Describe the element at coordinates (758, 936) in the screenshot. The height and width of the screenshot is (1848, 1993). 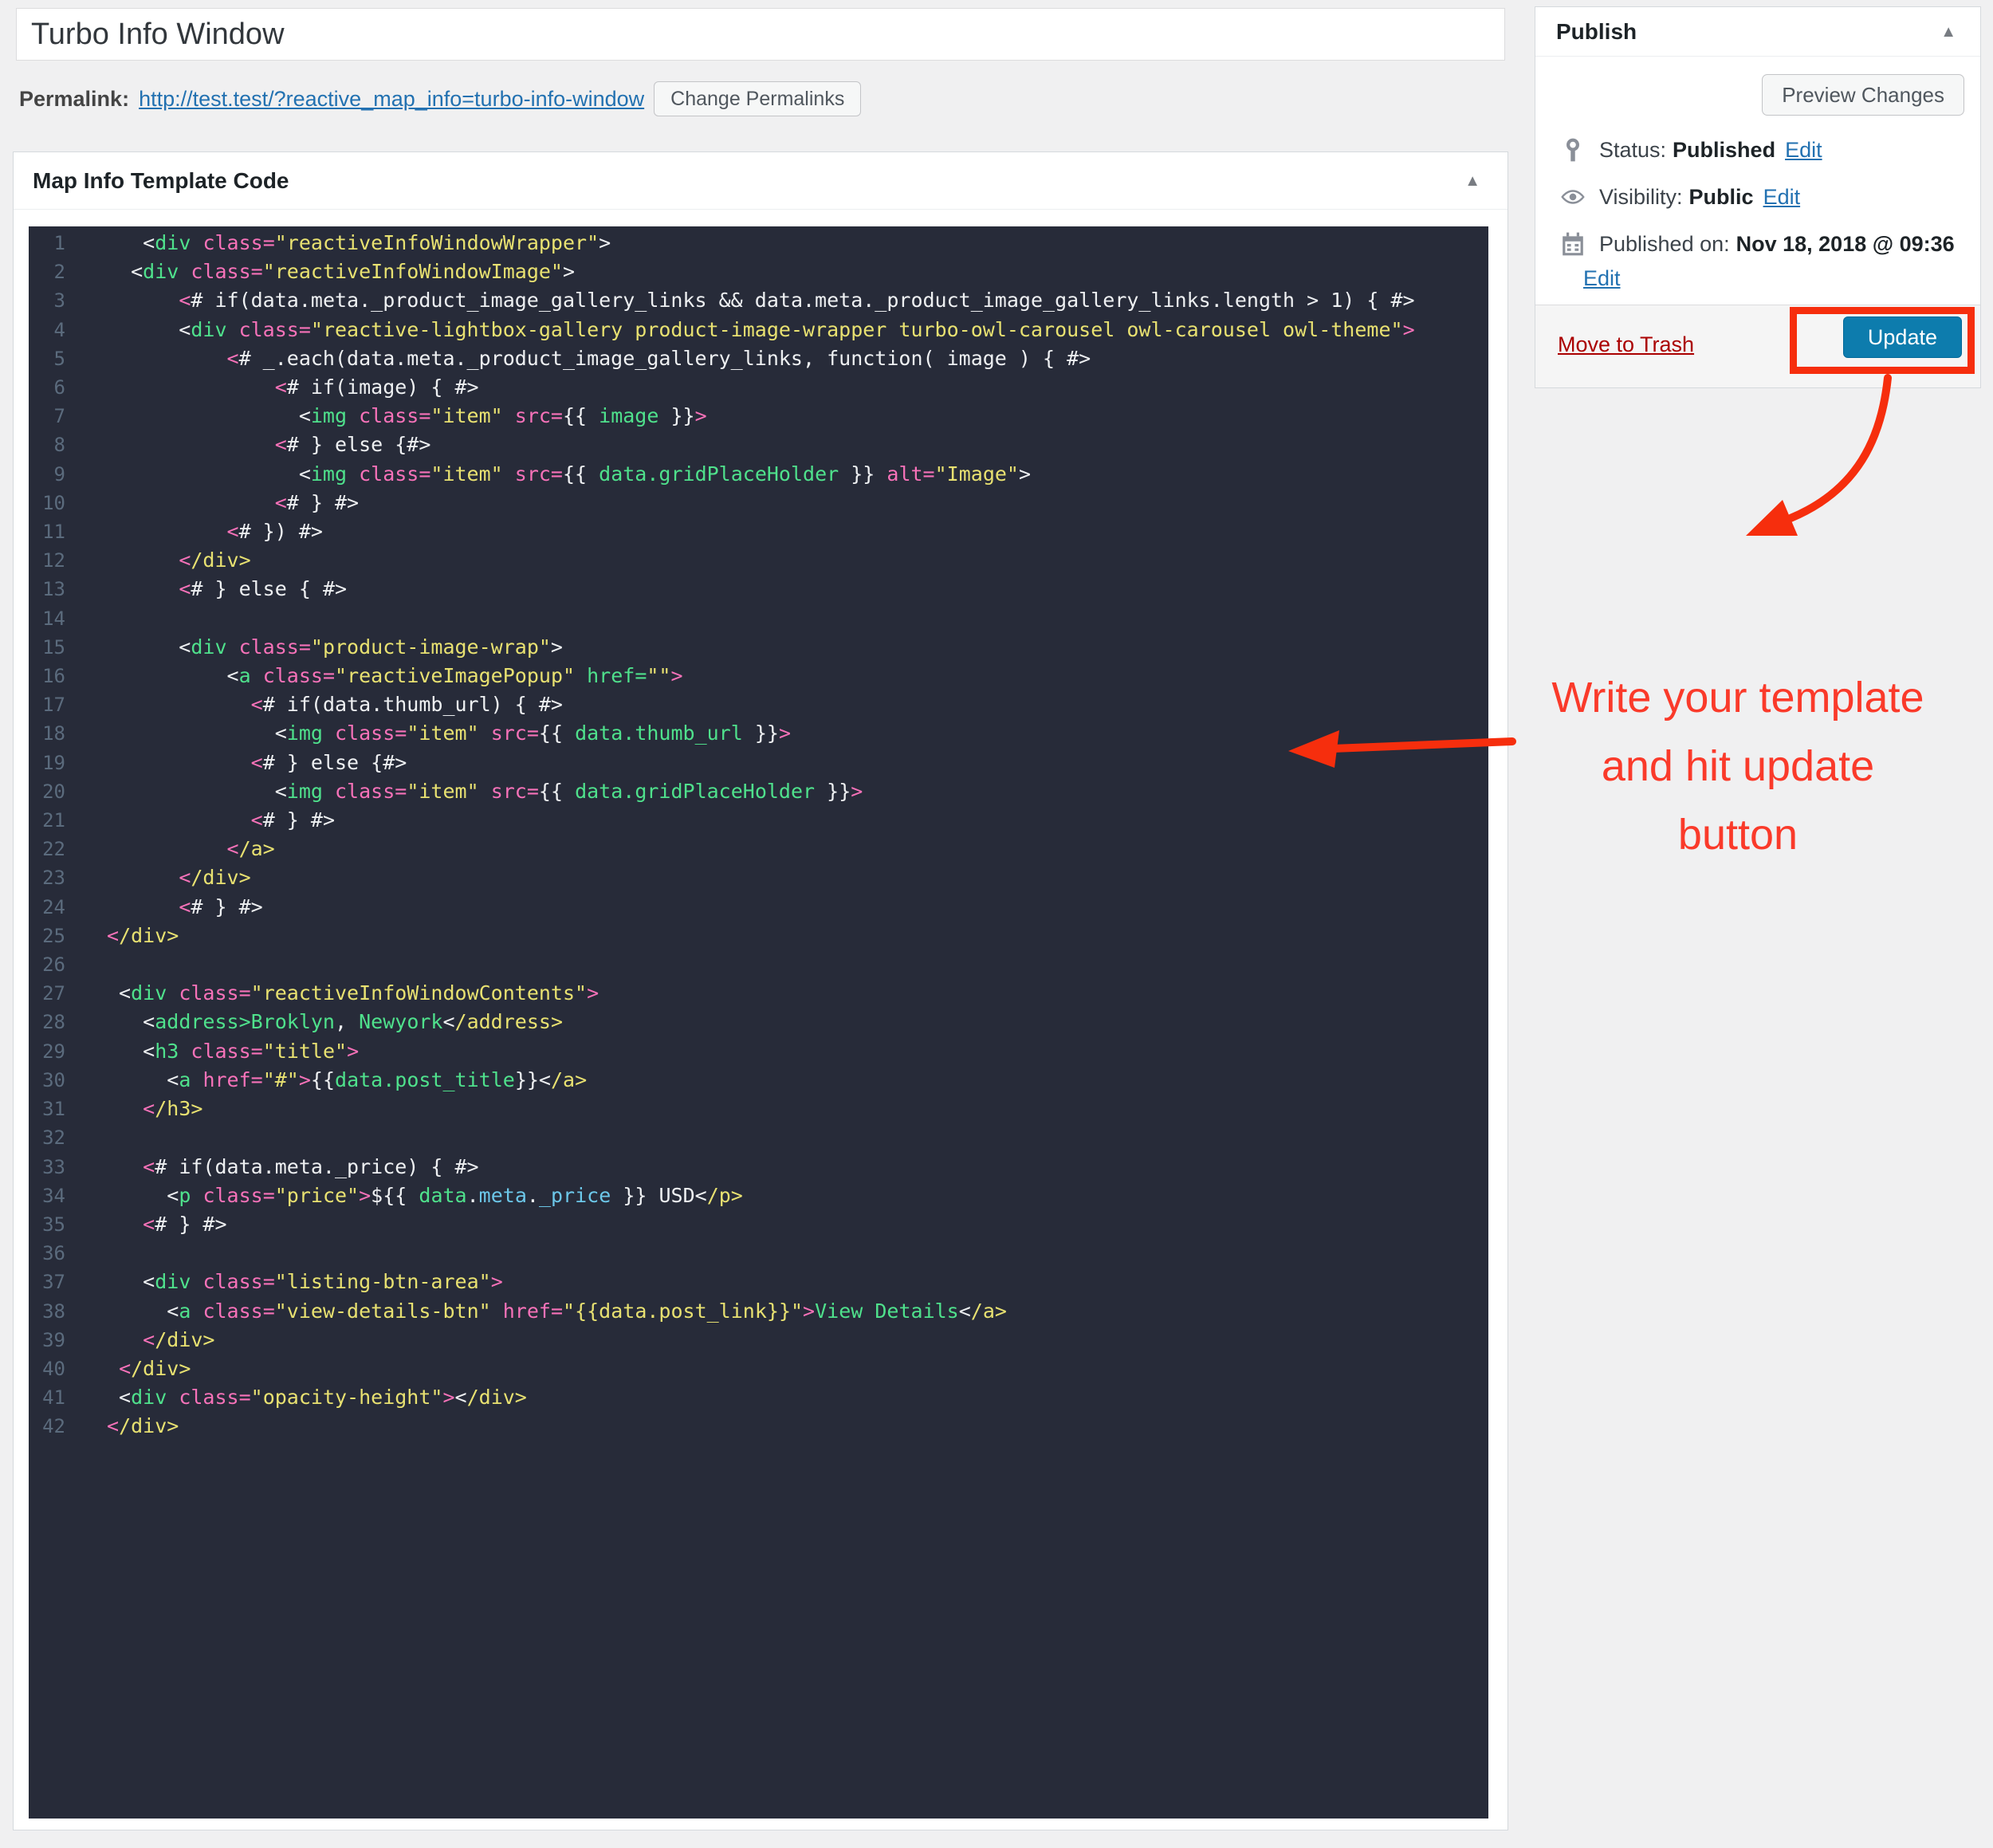
I see `code-line: 25 </div>` at that location.